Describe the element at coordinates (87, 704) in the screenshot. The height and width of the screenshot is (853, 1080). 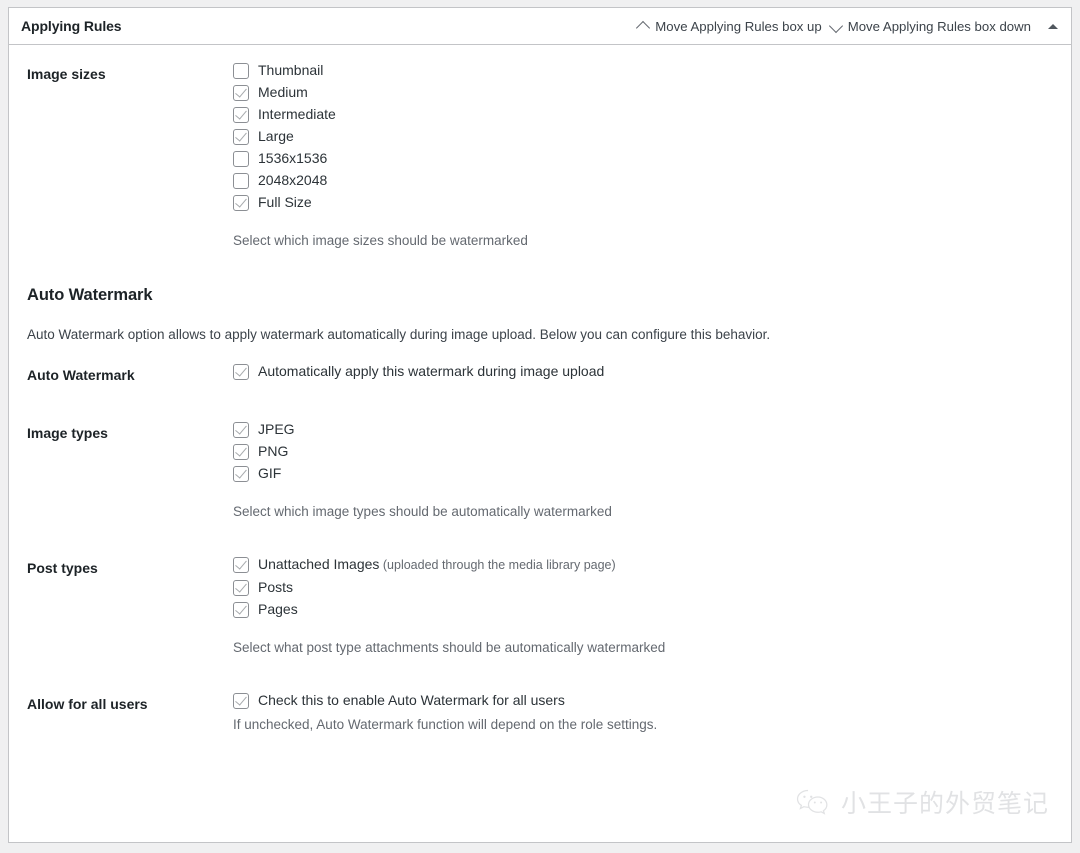
I see `allow-all-users-label: Allow for all users` at that location.